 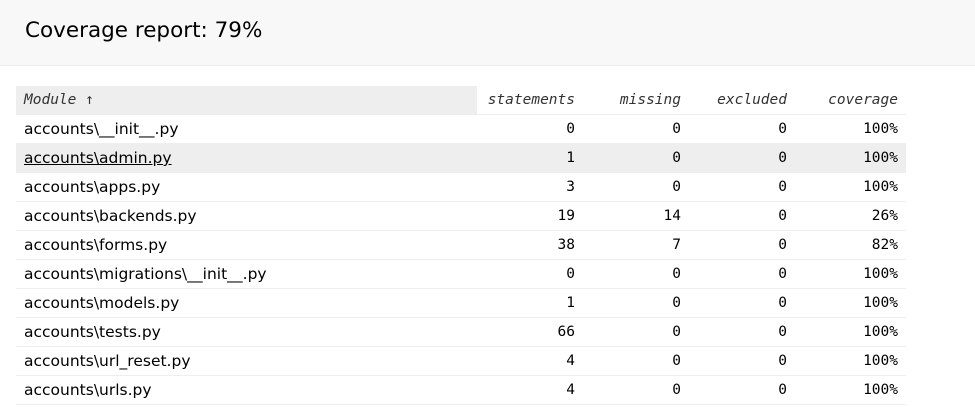 What do you see at coordinates (850, 245) in the screenshot?
I see `coverage-cell: 82%` at bounding box center [850, 245].